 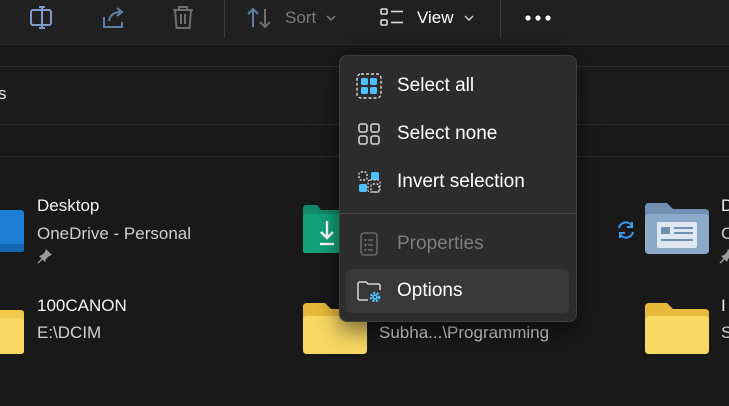 I want to click on rename-icon, so click(x=41, y=17).